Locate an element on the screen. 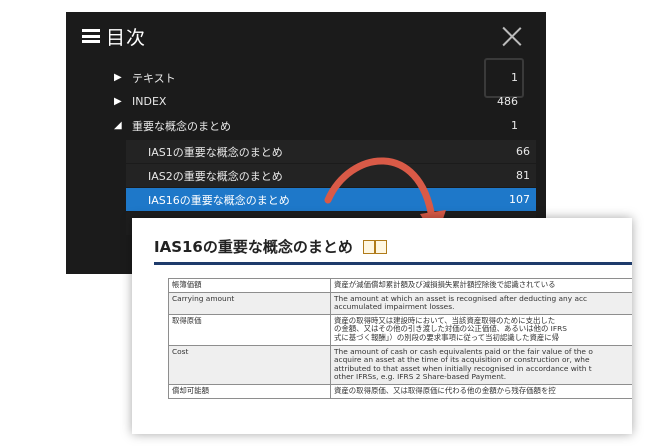 The width and height of the screenshot is (670, 446). toc-item-ias1: IAS1の重要な概念のまとめ 66 is located at coordinates (331, 151).